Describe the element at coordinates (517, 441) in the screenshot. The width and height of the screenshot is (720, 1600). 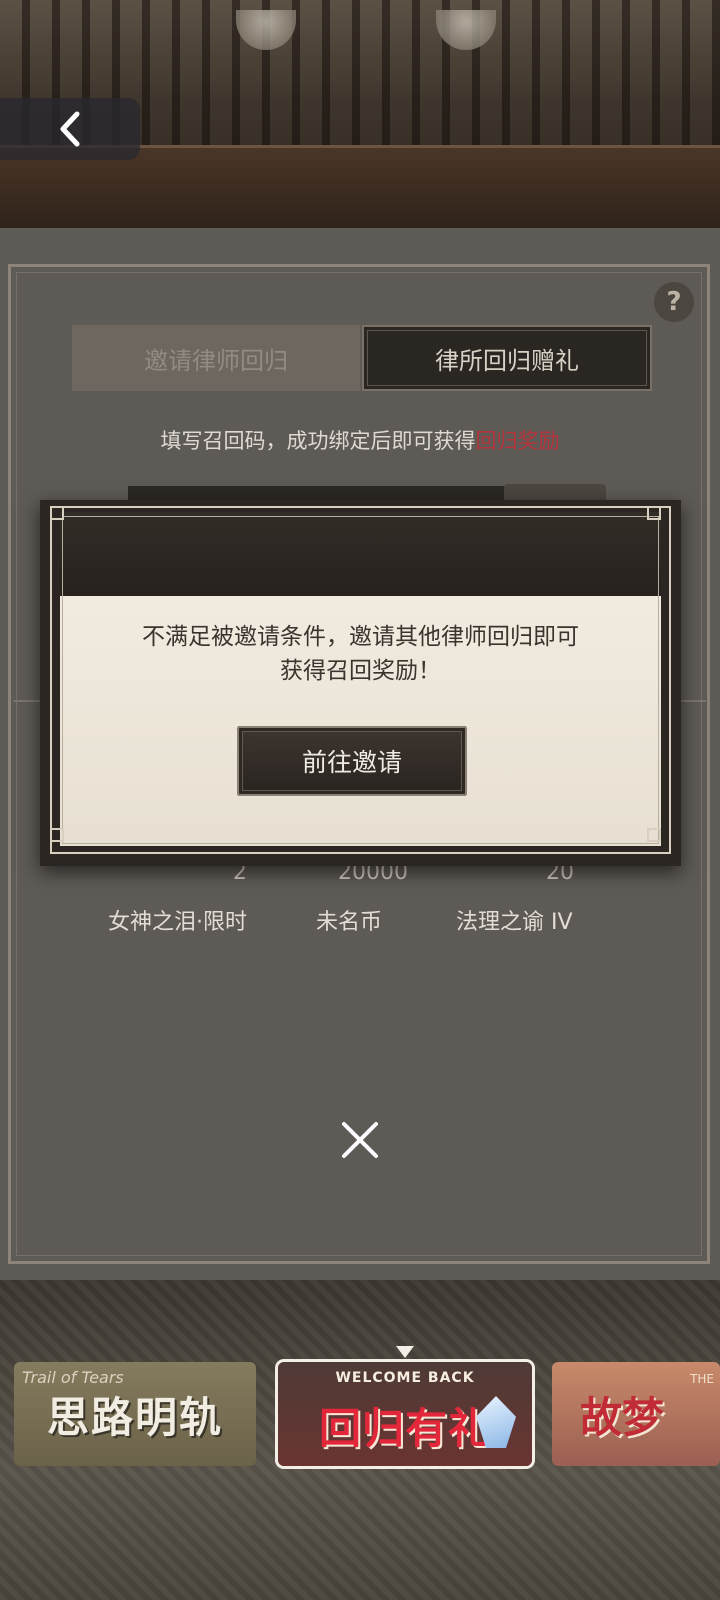
I see `instruction-highlight: 回归奖励` at that location.